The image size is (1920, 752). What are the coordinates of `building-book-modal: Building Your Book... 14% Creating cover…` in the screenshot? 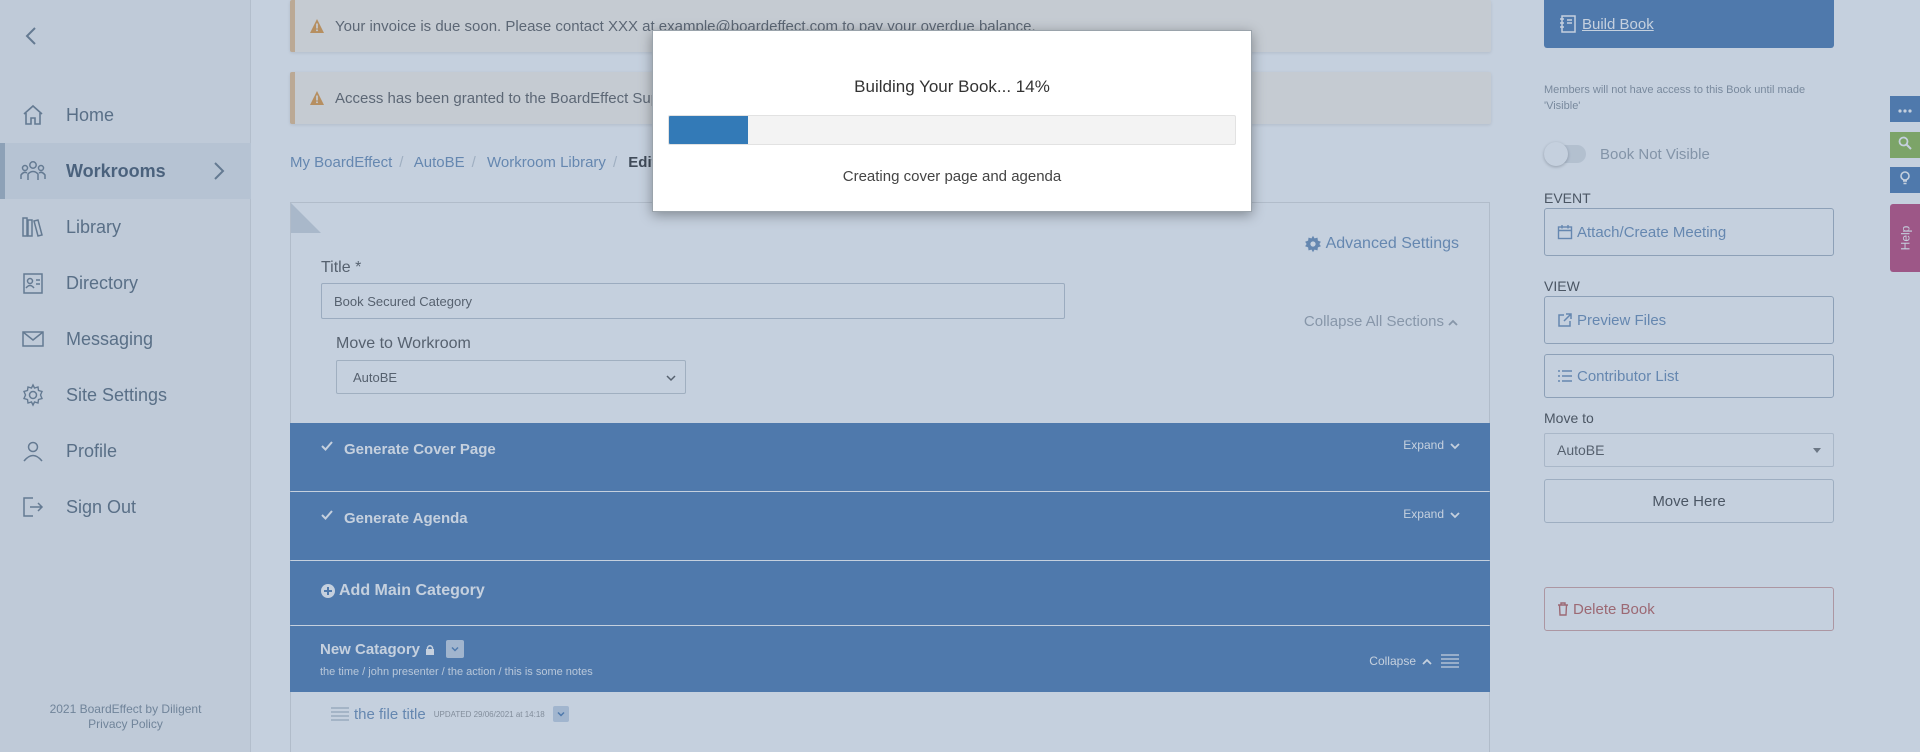 It's located at (952, 121).